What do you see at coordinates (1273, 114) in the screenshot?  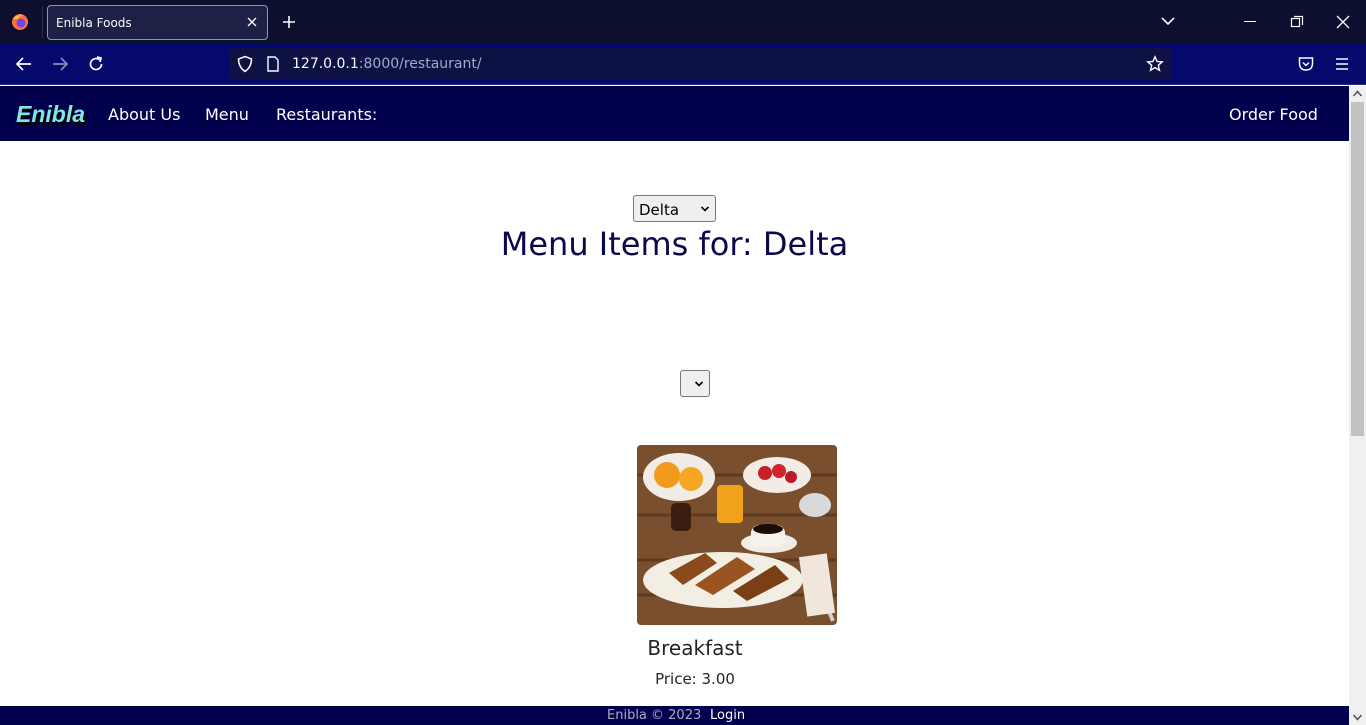 I see `nav-order-food: Order Food` at bounding box center [1273, 114].